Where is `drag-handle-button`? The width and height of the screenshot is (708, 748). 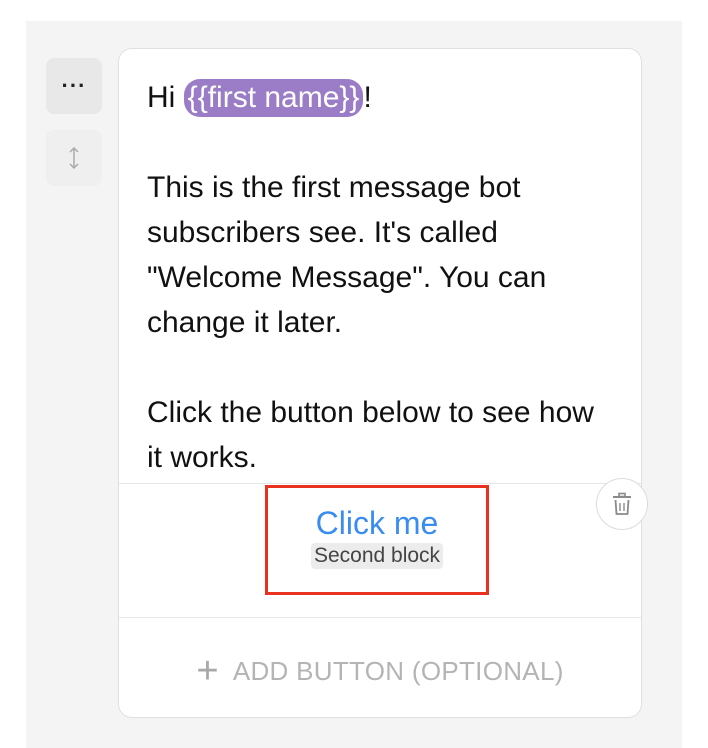 drag-handle-button is located at coordinates (74, 158).